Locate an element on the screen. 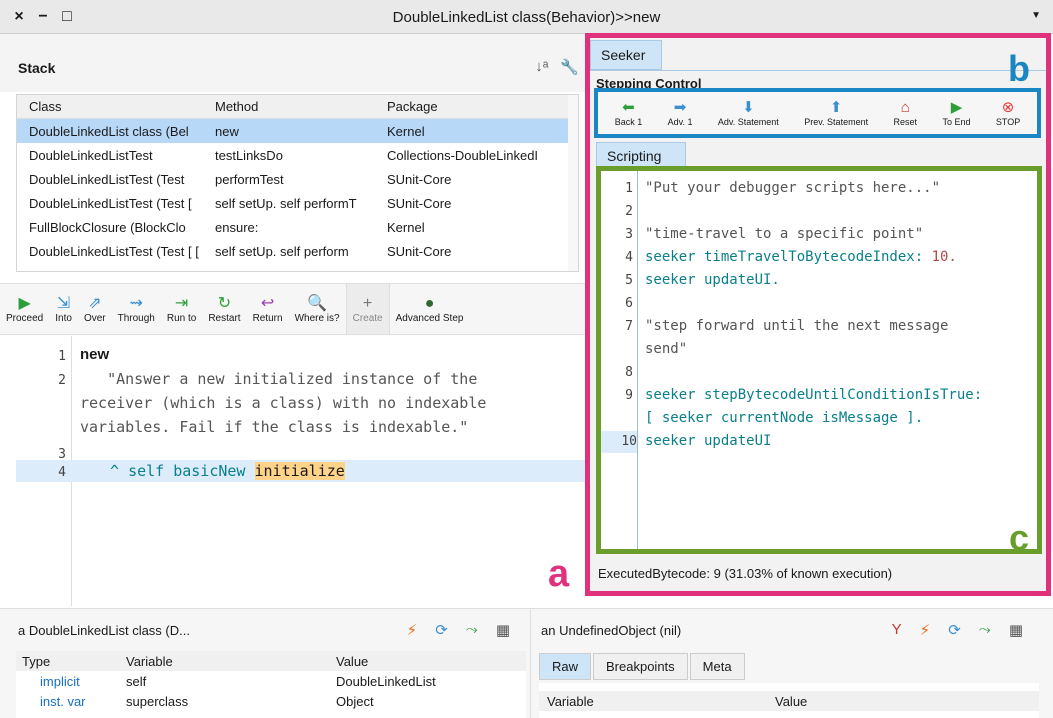 The image size is (1053, 718). tab-raw: Raw is located at coordinates (565, 666).